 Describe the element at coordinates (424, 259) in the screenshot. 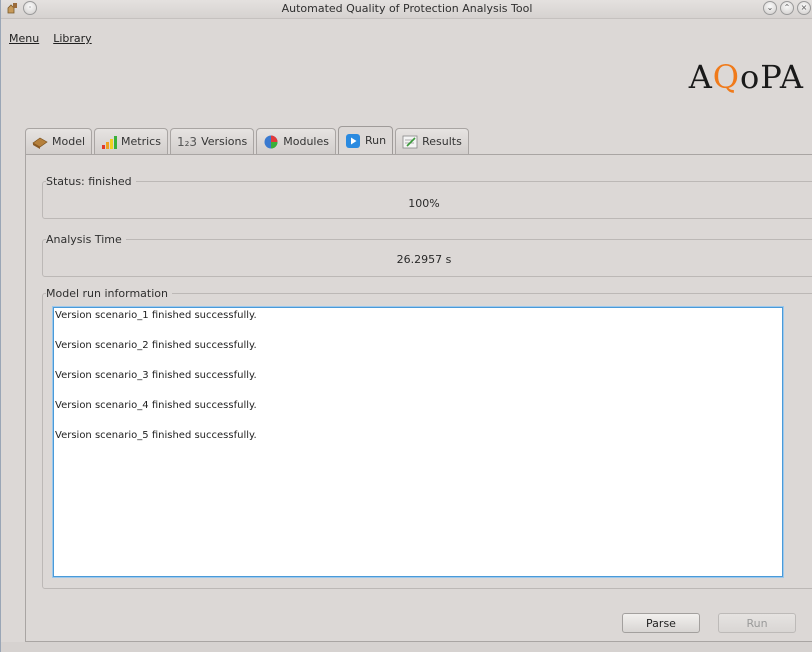

I see `analysis-time-value: 26.2957 s` at that location.